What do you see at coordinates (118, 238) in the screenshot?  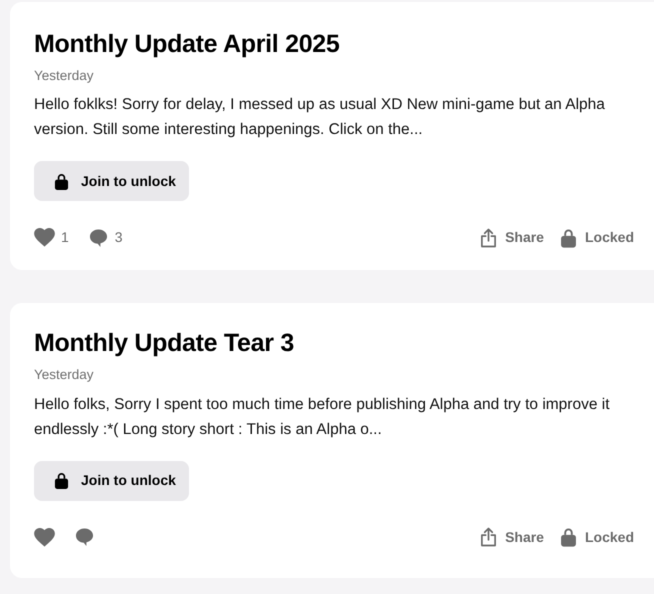 I see `comment-count: 3` at bounding box center [118, 238].